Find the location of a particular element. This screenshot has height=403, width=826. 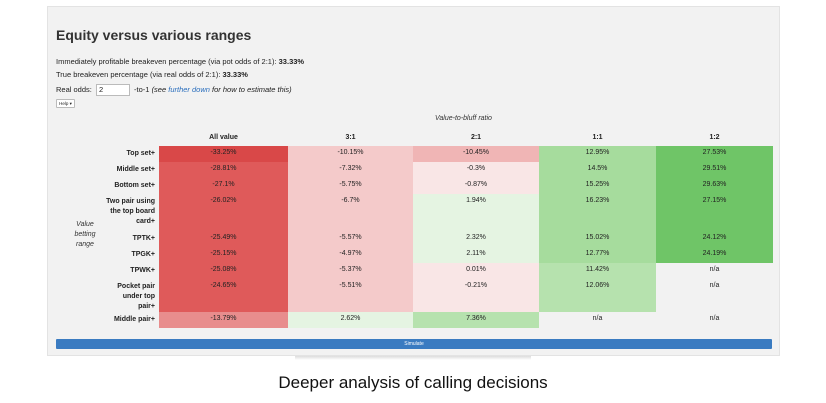

equity-cell: -25.15% is located at coordinates (223, 255).